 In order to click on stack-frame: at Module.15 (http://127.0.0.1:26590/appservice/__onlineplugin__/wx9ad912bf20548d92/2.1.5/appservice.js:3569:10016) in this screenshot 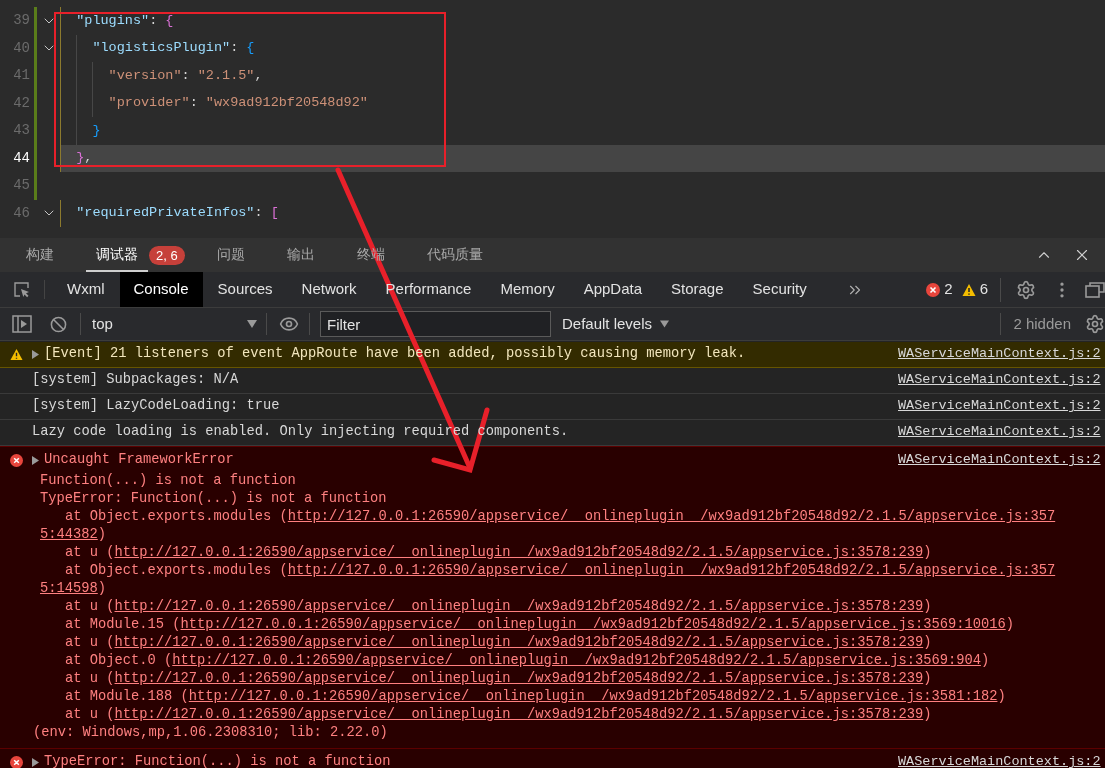, I will do `click(549, 625)`.